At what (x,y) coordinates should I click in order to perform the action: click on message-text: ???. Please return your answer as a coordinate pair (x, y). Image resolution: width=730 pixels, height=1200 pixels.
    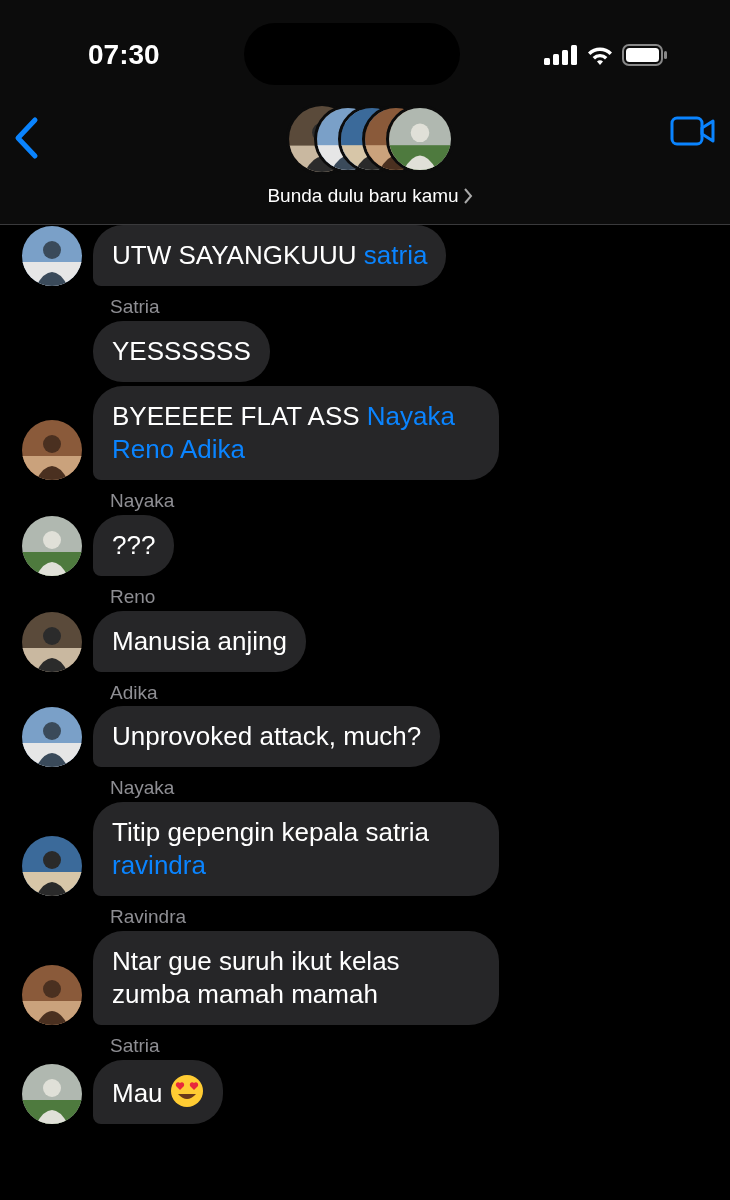
    Looking at the image, I should click on (134, 544).